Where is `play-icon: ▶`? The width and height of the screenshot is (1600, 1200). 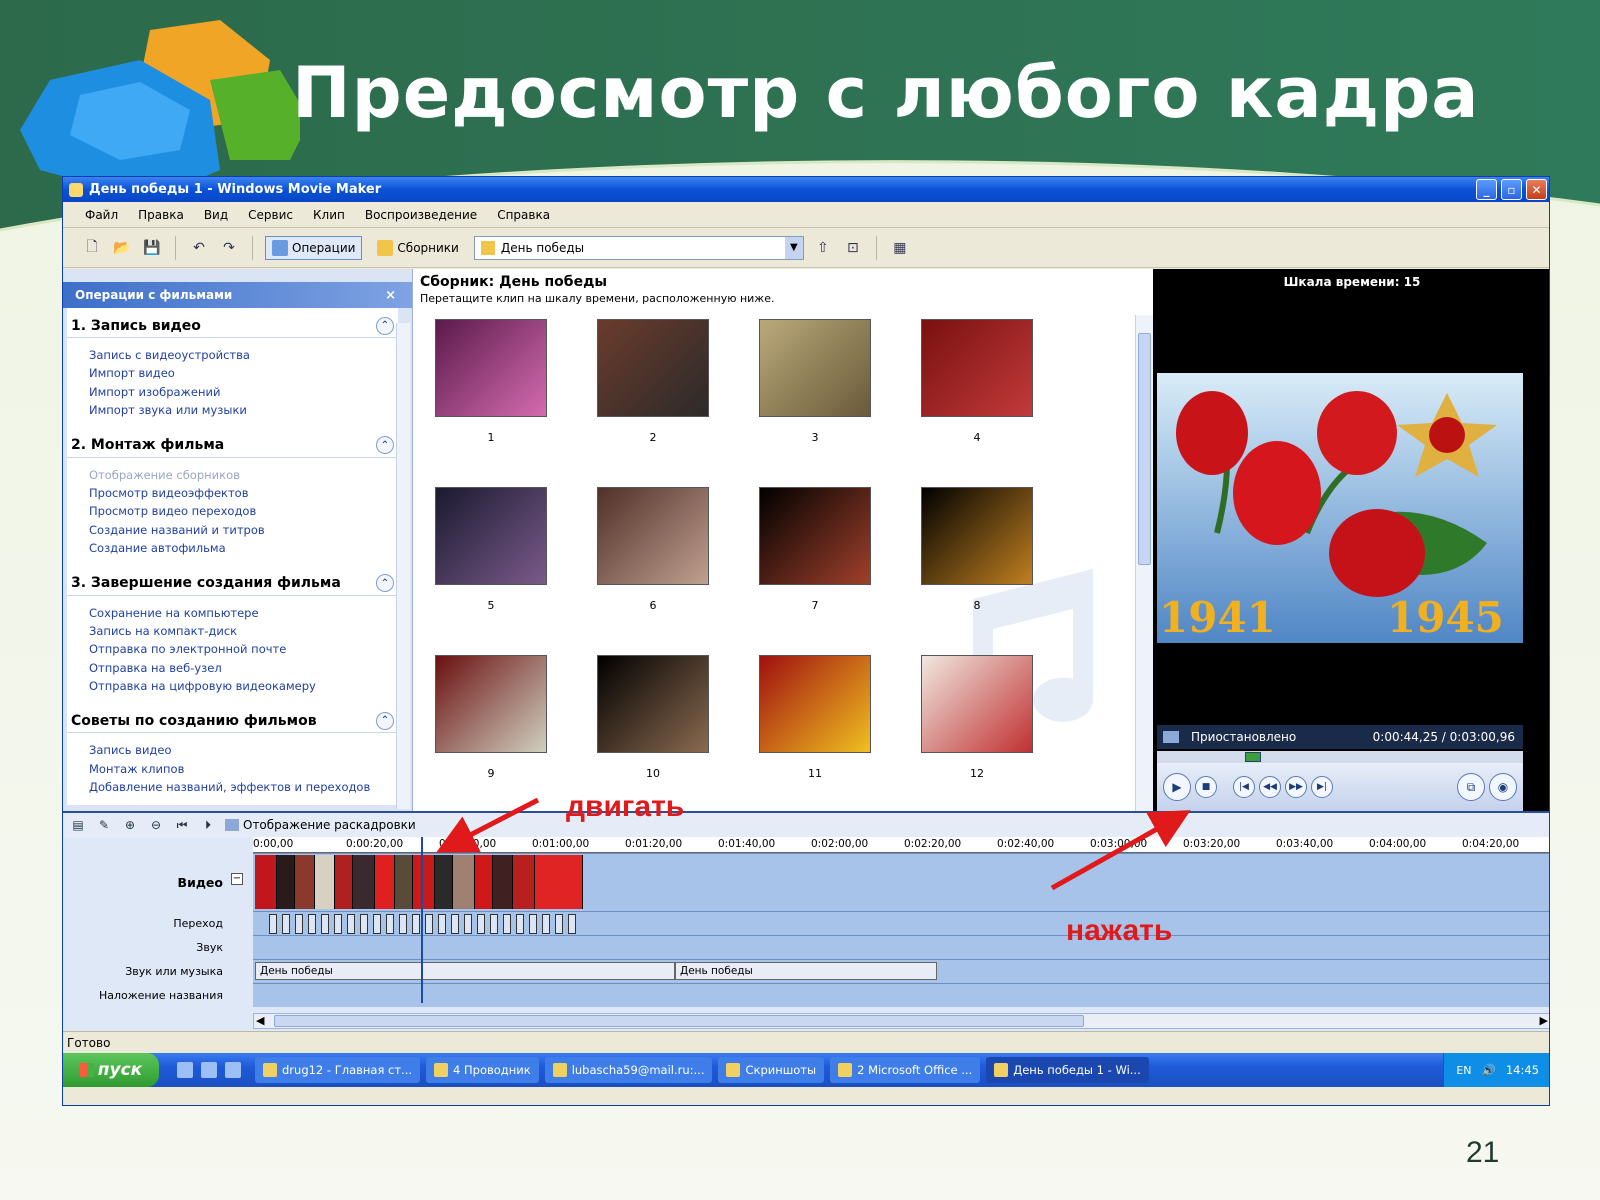
play-icon: ▶ is located at coordinates (1177, 787).